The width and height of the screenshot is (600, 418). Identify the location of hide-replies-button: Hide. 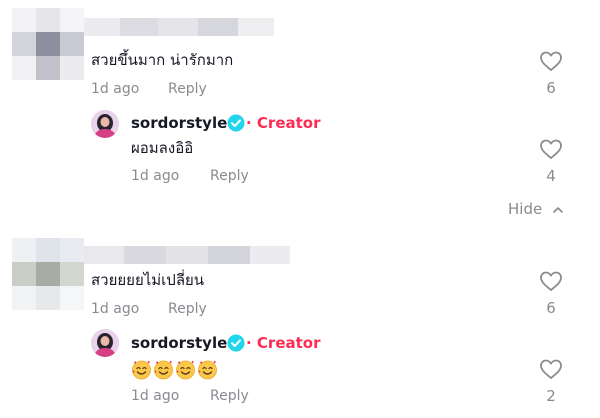
(536, 209).